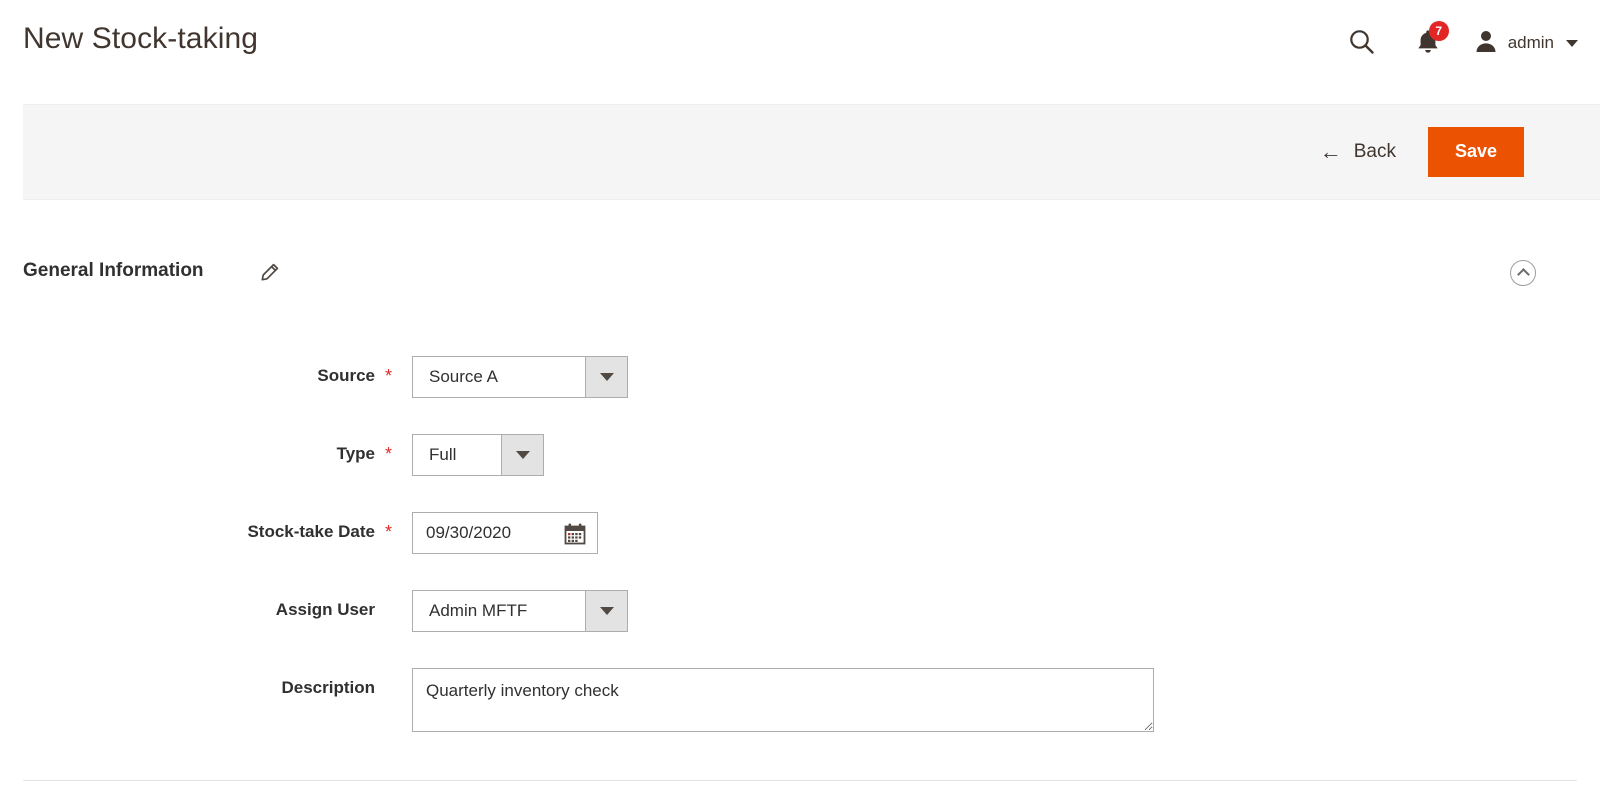  What do you see at coordinates (325, 609) in the screenshot?
I see `assign-user-label: Assign User` at bounding box center [325, 609].